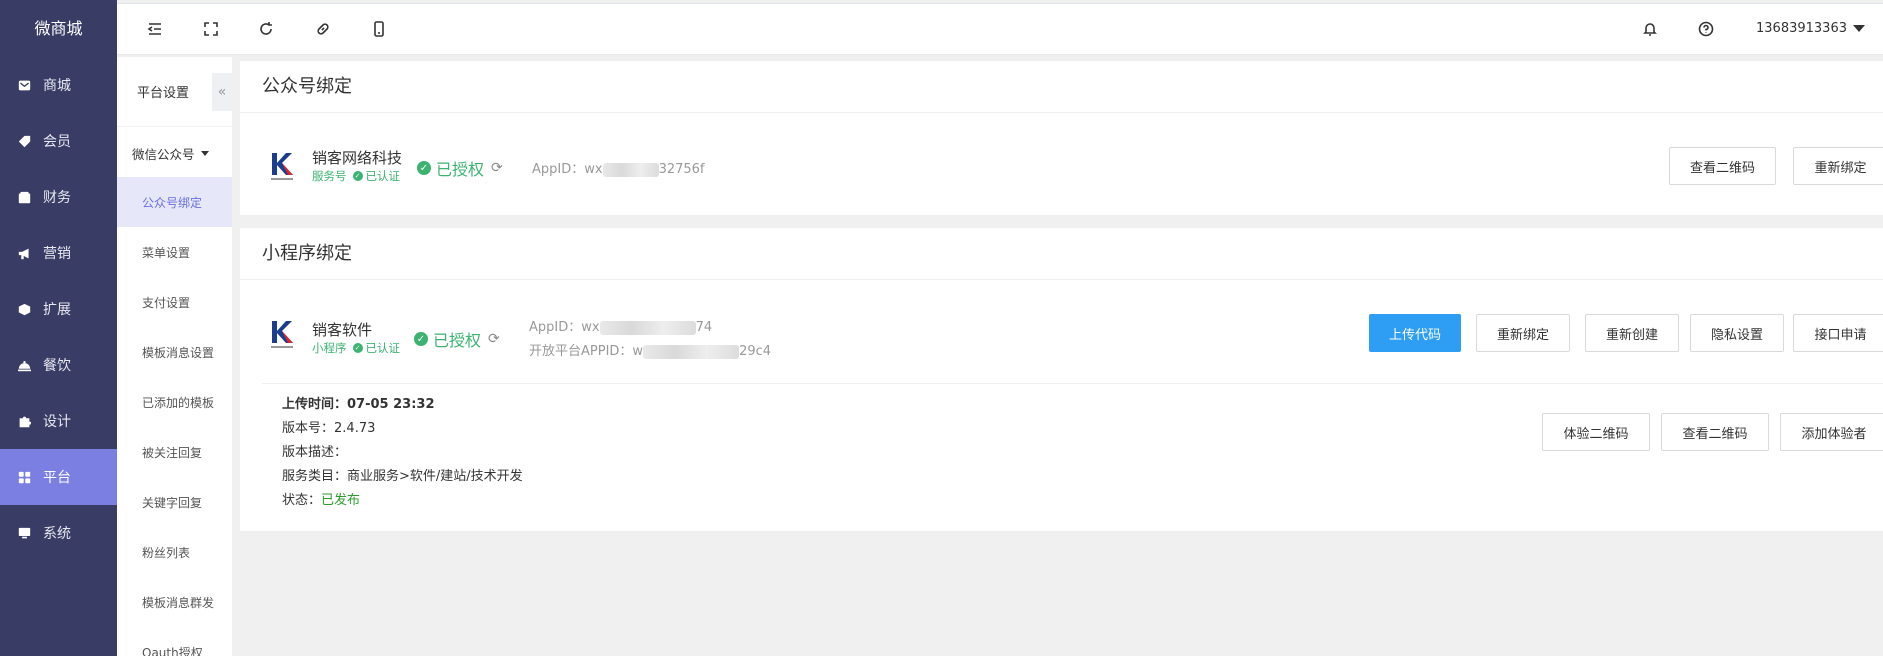  What do you see at coordinates (356, 348) in the screenshot?
I see `mini-program-type-line: 小程序 ✓ 已认证` at bounding box center [356, 348].